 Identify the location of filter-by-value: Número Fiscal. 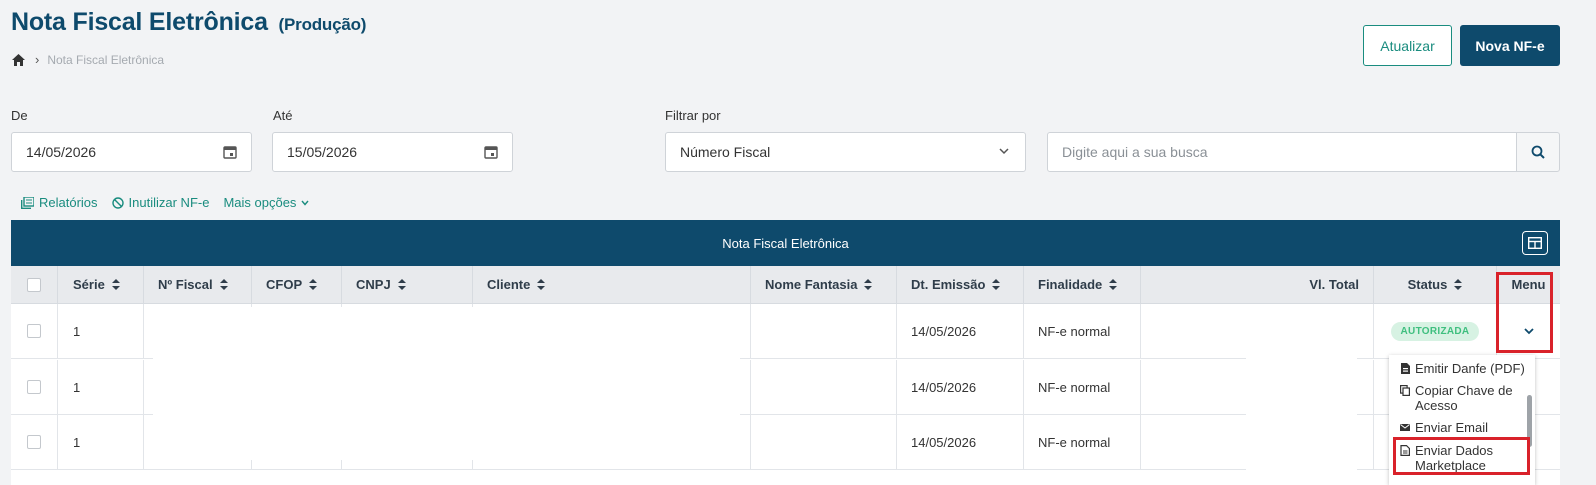
(725, 152).